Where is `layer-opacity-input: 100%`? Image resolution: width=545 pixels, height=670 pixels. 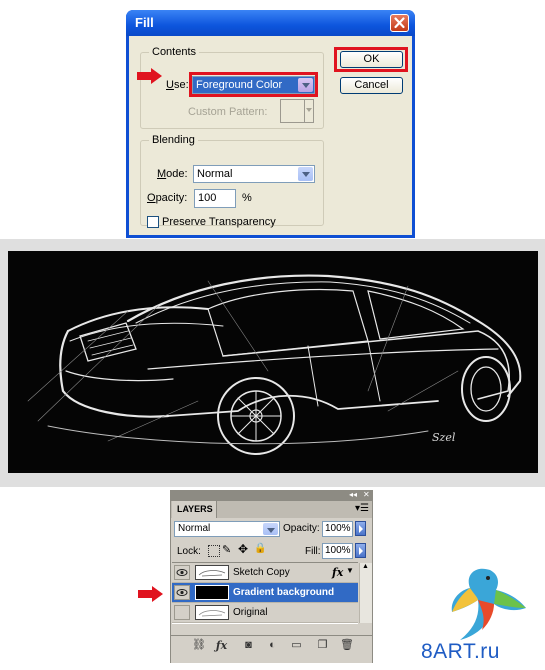 layer-opacity-input: 100% is located at coordinates (337, 529).